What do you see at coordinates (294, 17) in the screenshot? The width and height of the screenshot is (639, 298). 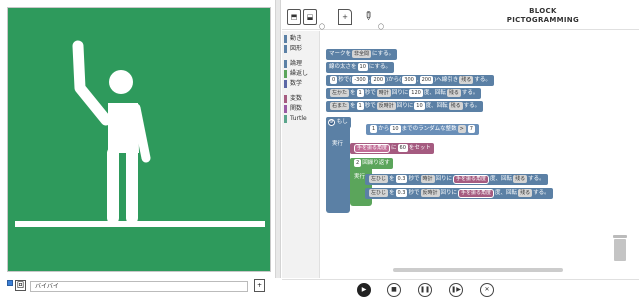 I see `open-file-icon: ⬒` at bounding box center [294, 17].